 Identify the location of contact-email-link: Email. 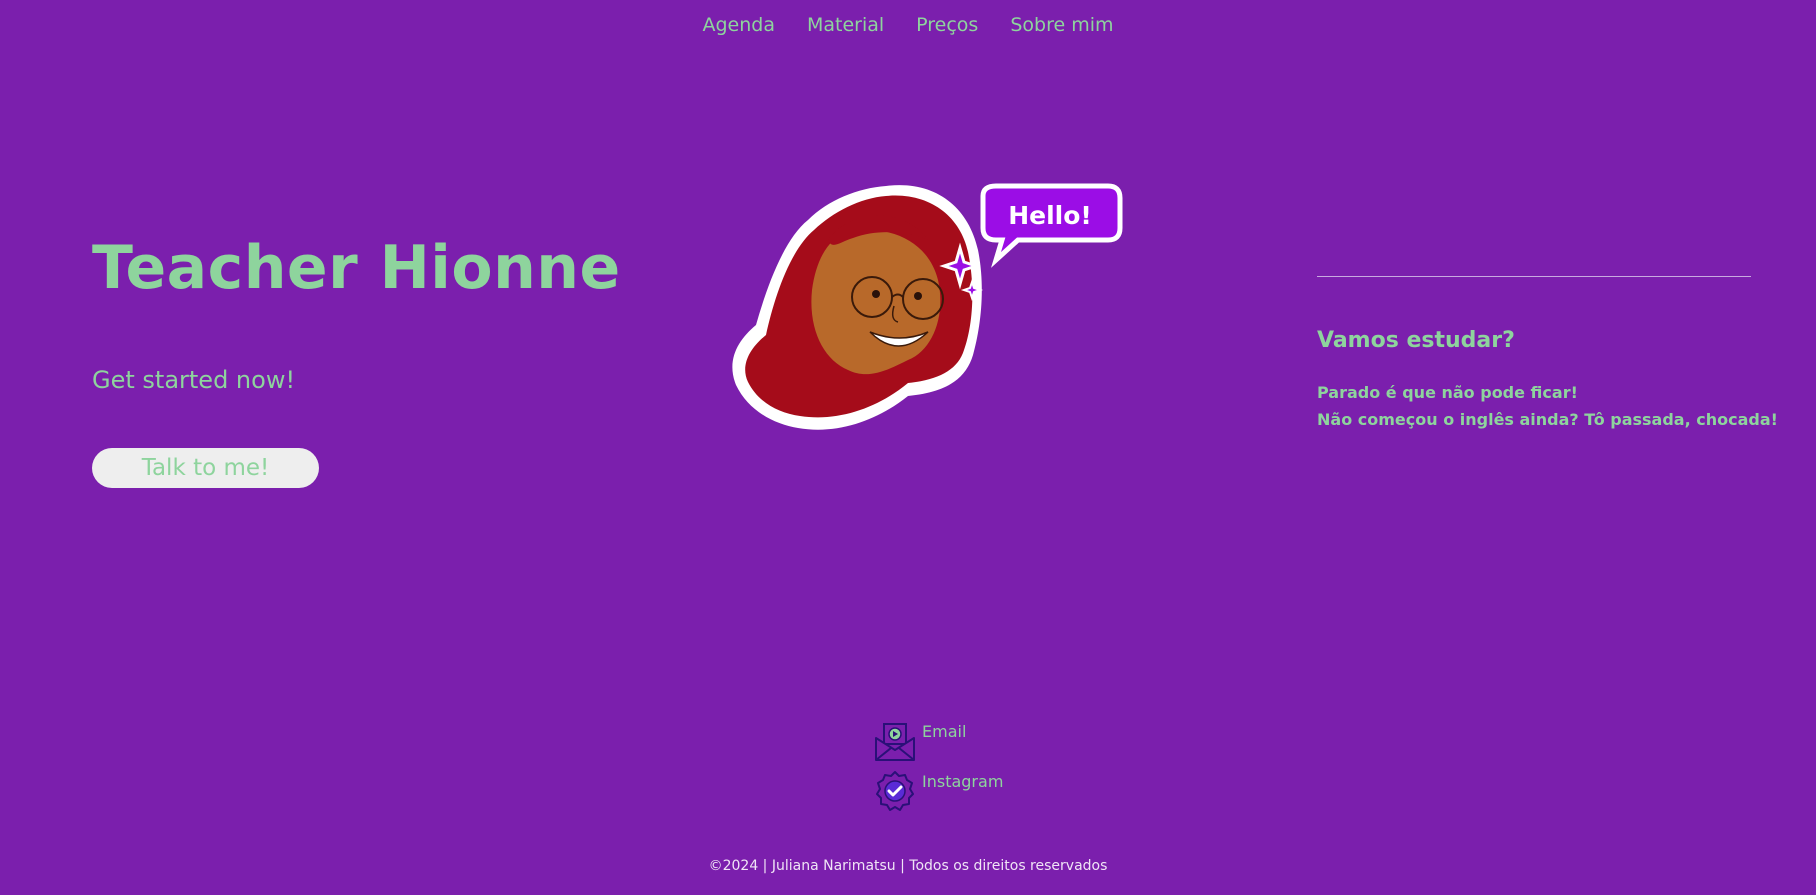
(938, 745).